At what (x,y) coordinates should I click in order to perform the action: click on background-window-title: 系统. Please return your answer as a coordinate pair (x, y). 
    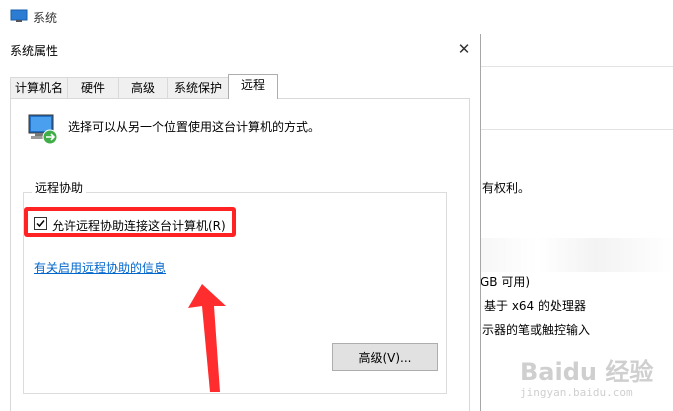
    Looking at the image, I should click on (45, 18).